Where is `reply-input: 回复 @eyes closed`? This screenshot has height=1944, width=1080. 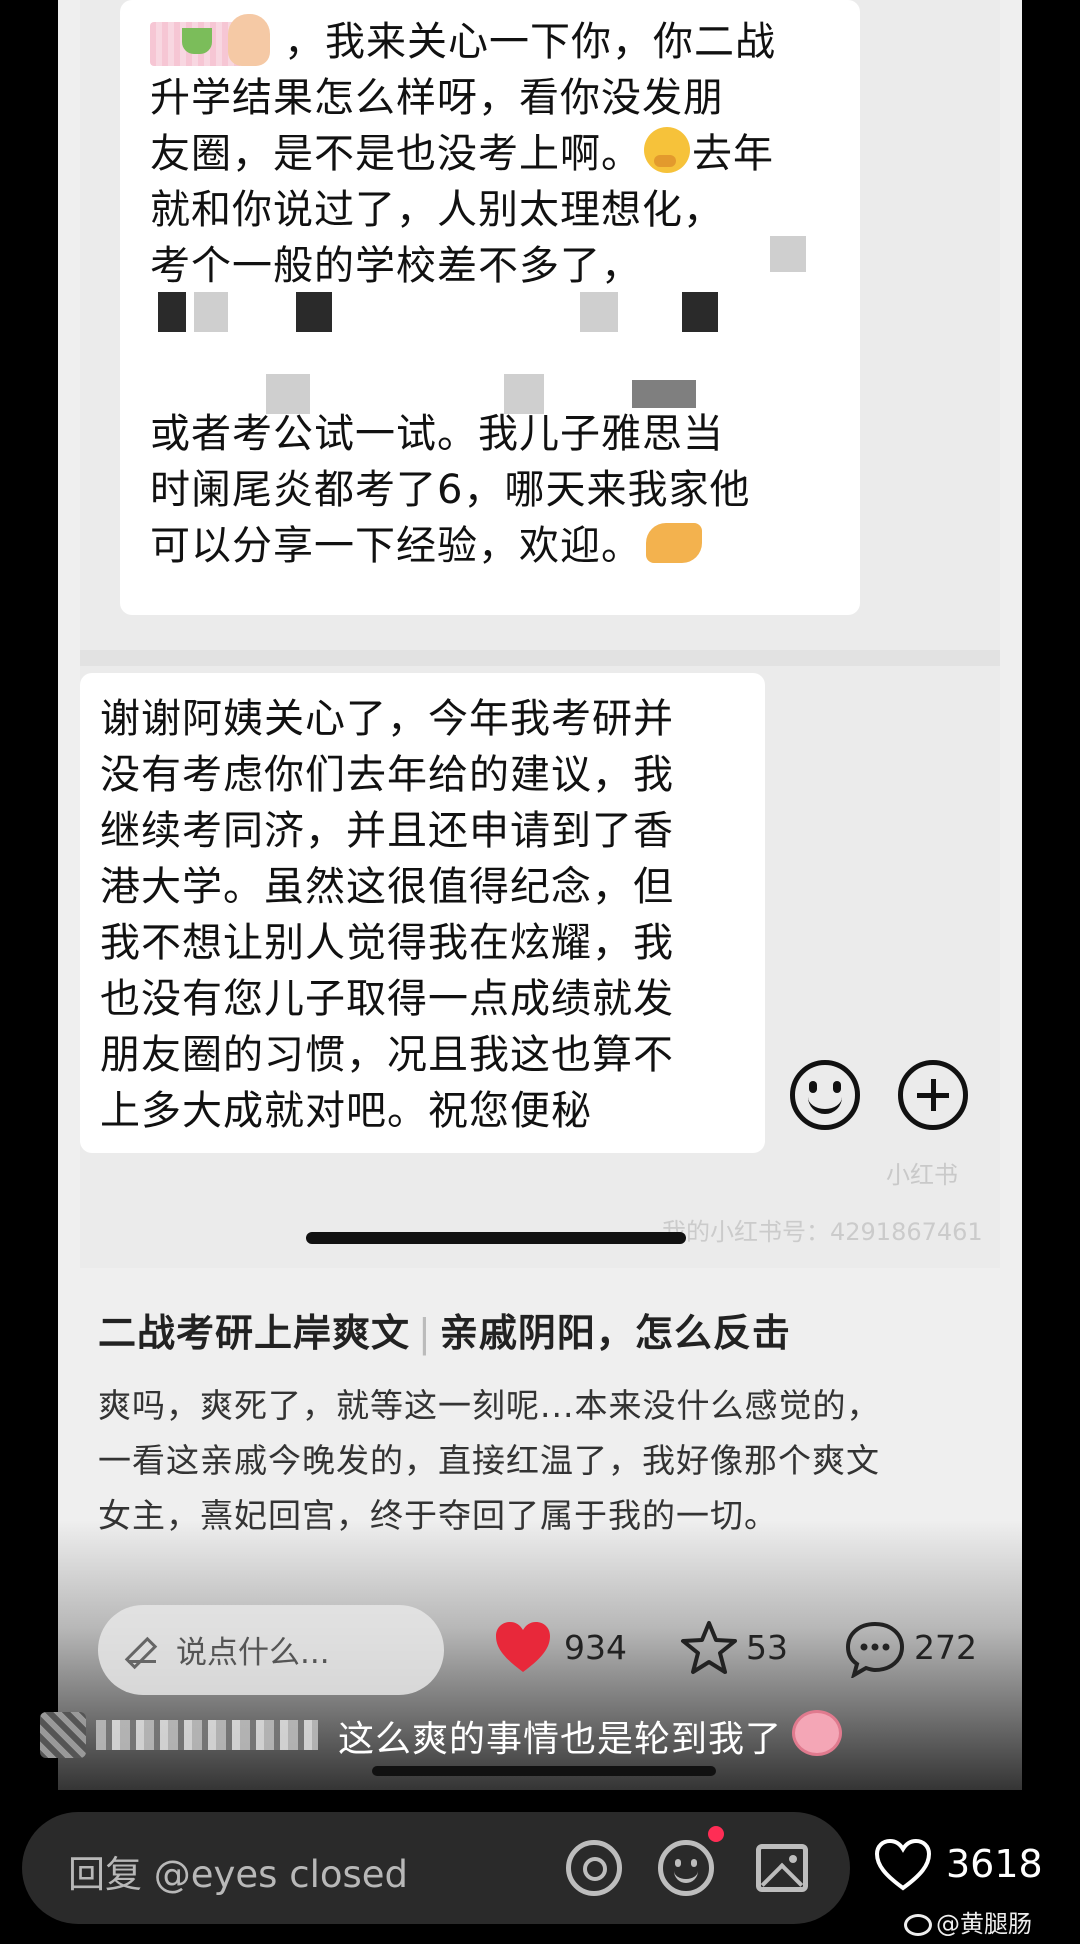
reply-input: 回复 @eyes closed is located at coordinates (436, 1868).